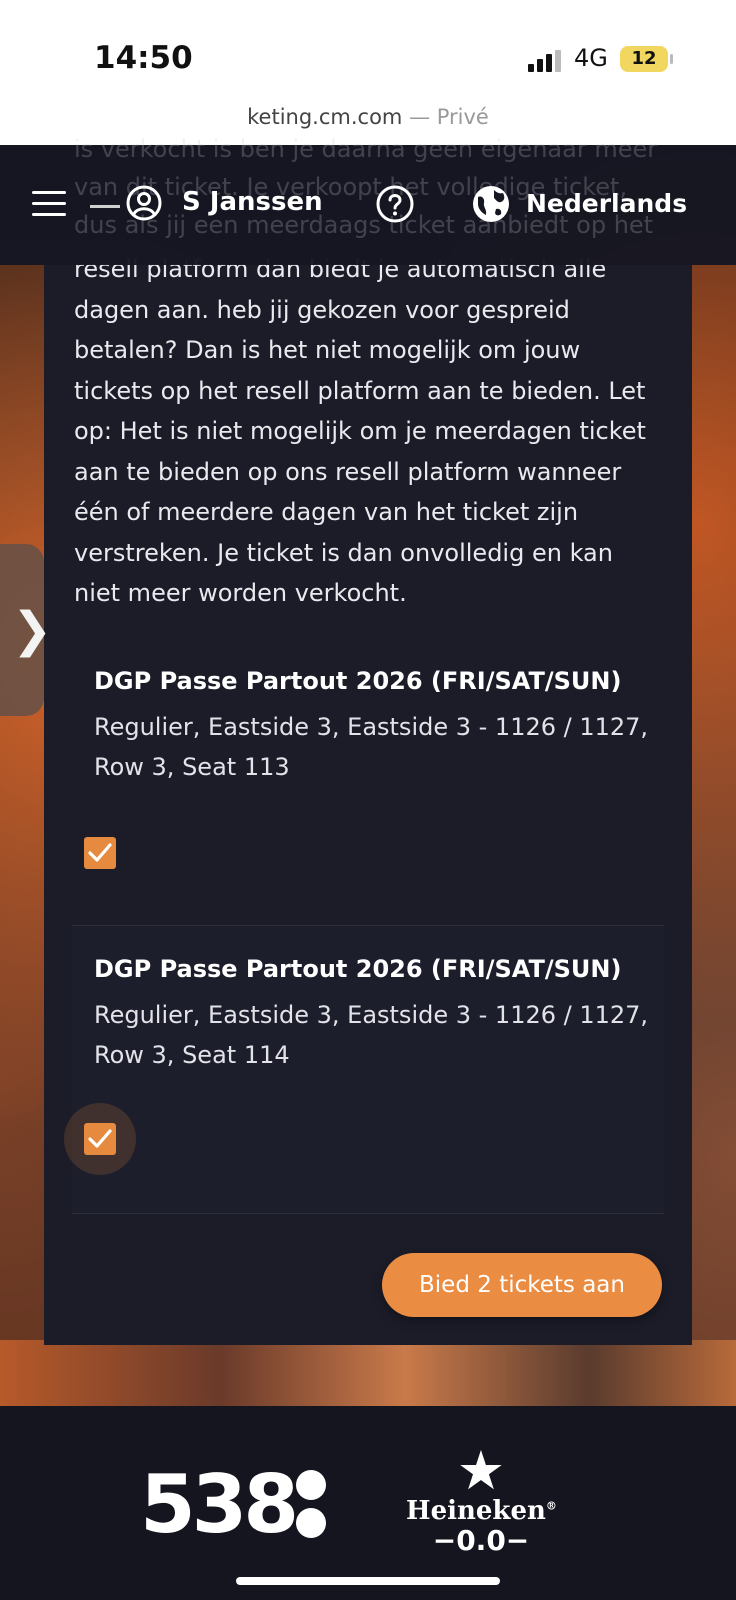 The height and width of the screenshot is (1600, 736). Describe the element at coordinates (591, 58) in the screenshot. I see `network-label: 4G` at that location.